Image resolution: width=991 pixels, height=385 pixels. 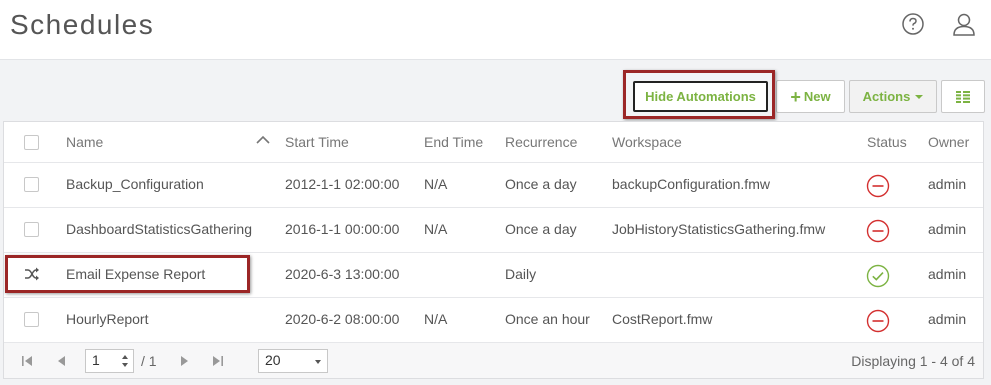 What do you see at coordinates (878, 276) in the screenshot?
I see `enabled-status-icon` at bounding box center [878, 276].